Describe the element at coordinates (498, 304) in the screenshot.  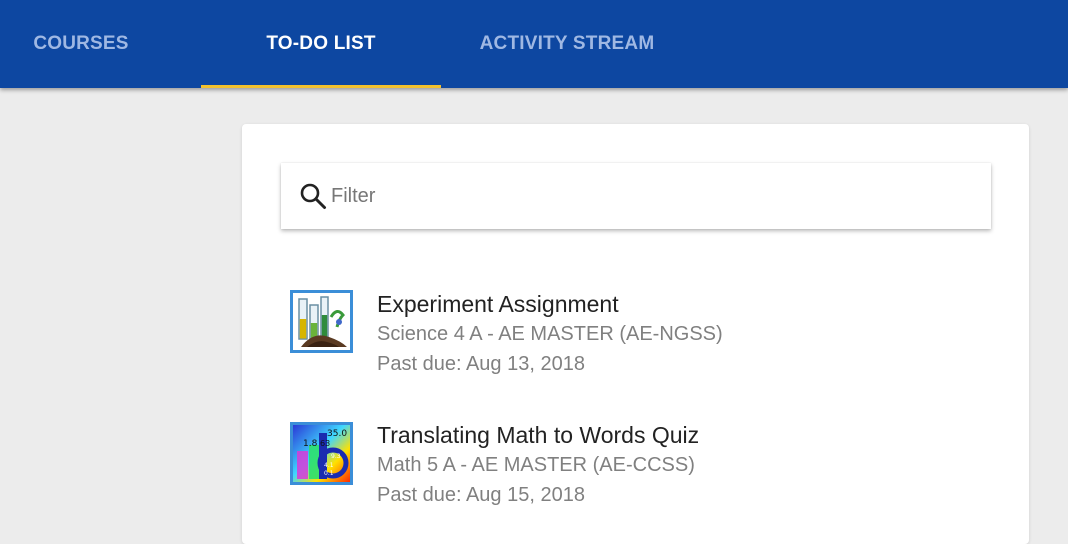
I see `todo-item-title: Experiment Assignment` at that location.